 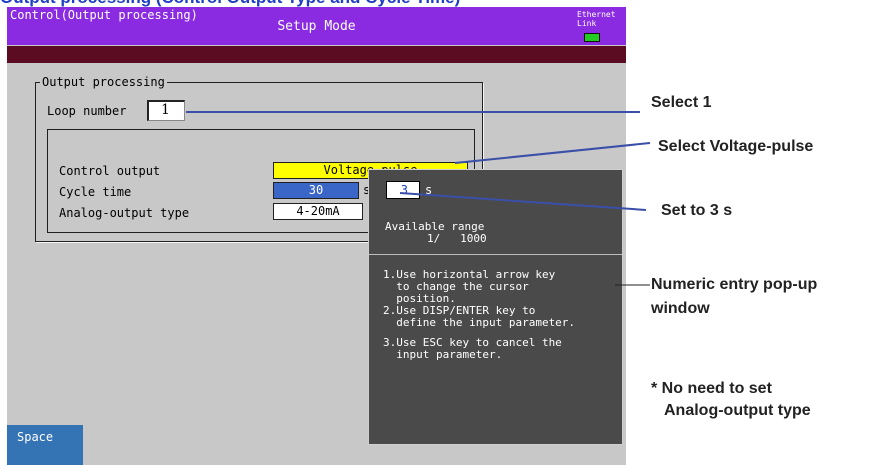 What do you see at coordinates (681, 102) in the screenshot?
I see `annotation-select-loop: Select 1` at bounding box center [681, 102].